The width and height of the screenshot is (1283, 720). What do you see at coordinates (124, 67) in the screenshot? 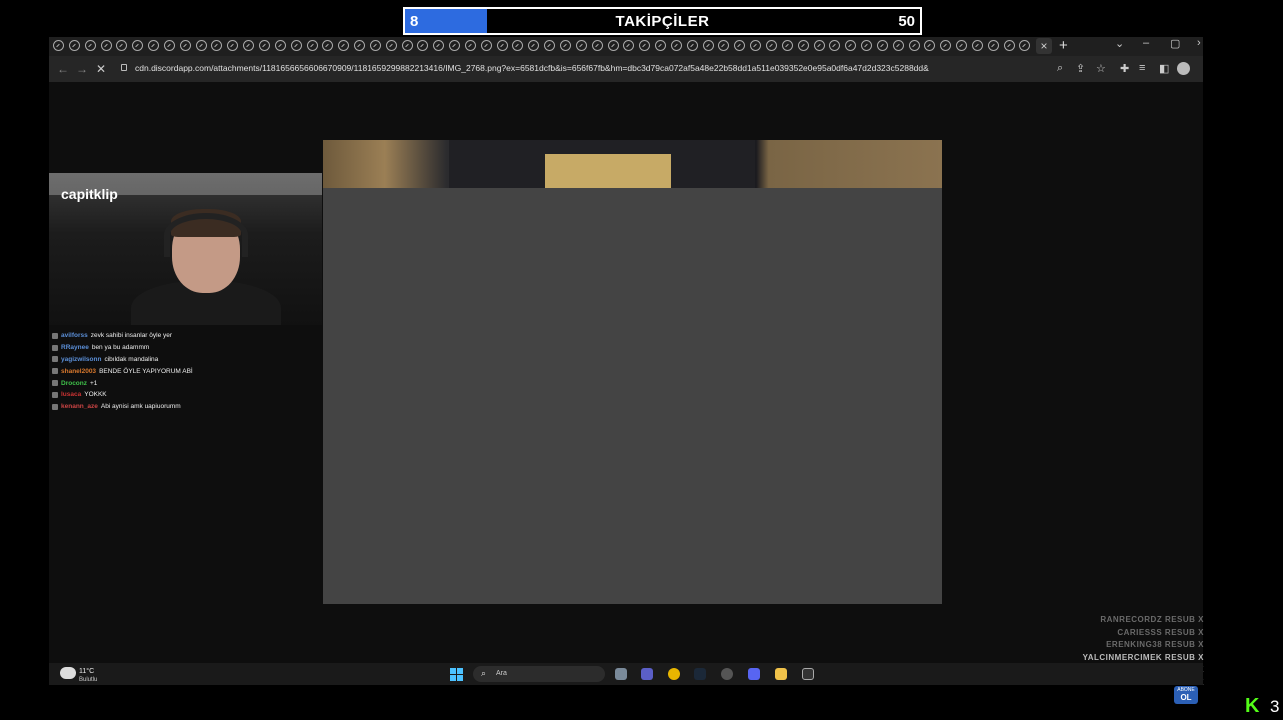
I see `lock-icon` at bounding box center [124, 67].